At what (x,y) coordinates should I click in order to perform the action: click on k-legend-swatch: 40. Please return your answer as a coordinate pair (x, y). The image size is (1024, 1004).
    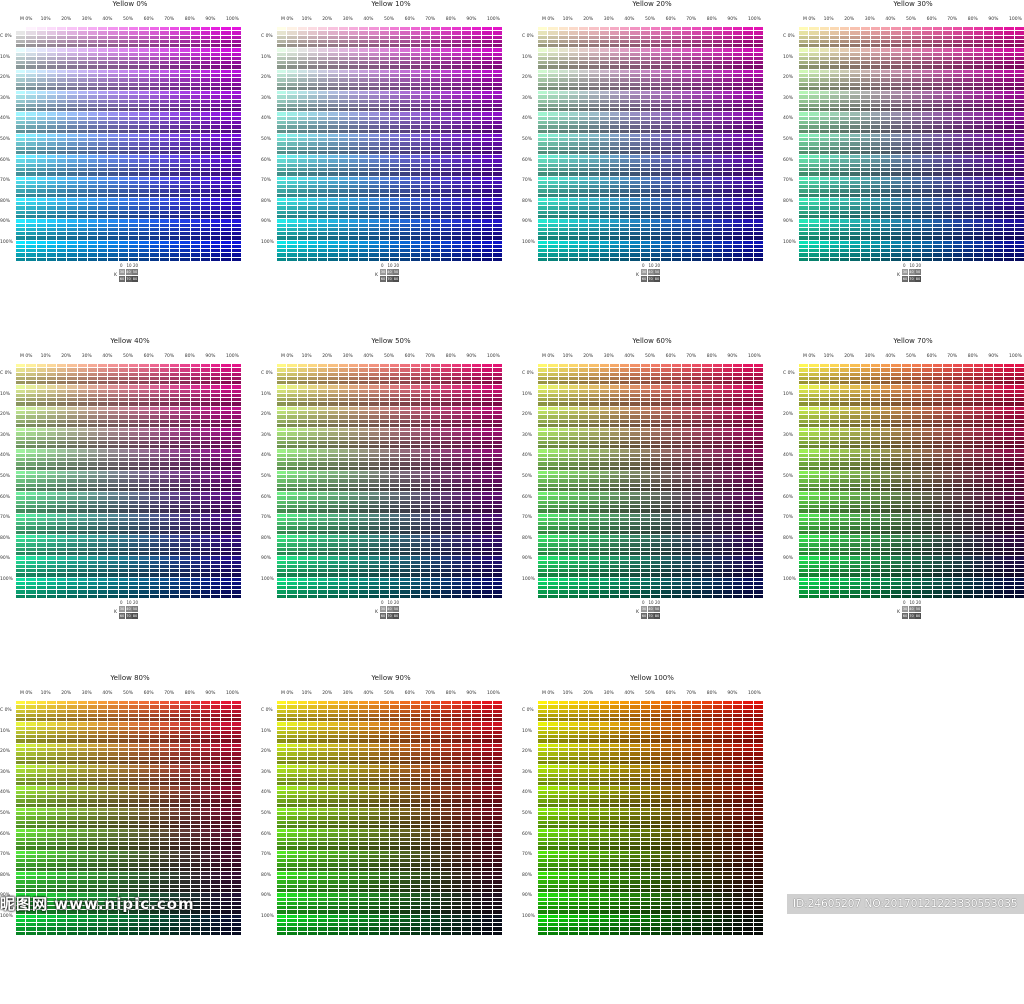
    Looking at the image, I should click on (651, 272).